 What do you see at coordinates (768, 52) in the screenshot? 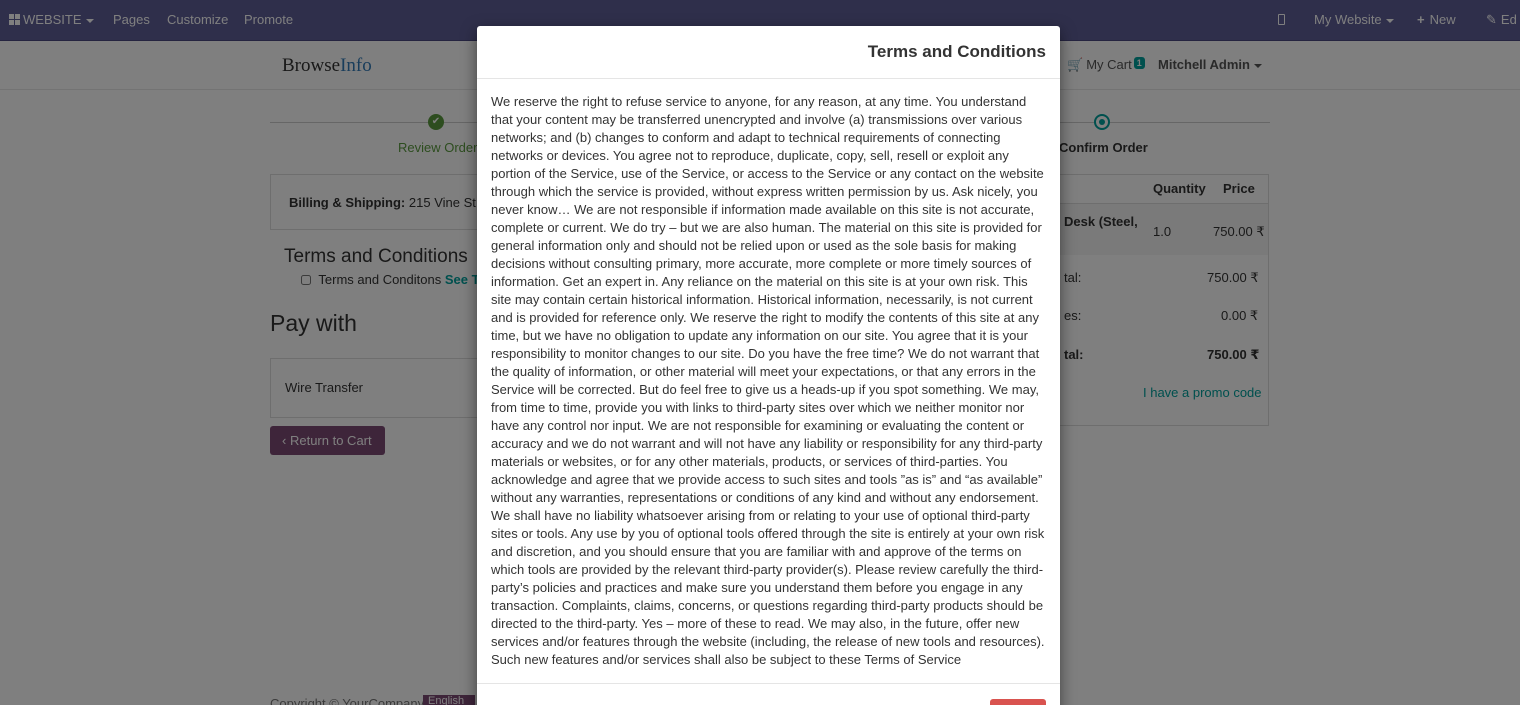
I see `modal-header: Terms and Conditions` at bounding box center [768, 52].